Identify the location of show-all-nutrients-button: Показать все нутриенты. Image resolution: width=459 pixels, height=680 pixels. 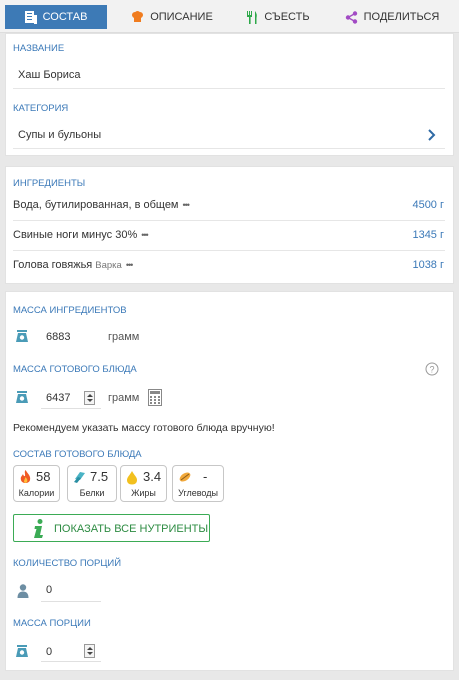
(111, 528).